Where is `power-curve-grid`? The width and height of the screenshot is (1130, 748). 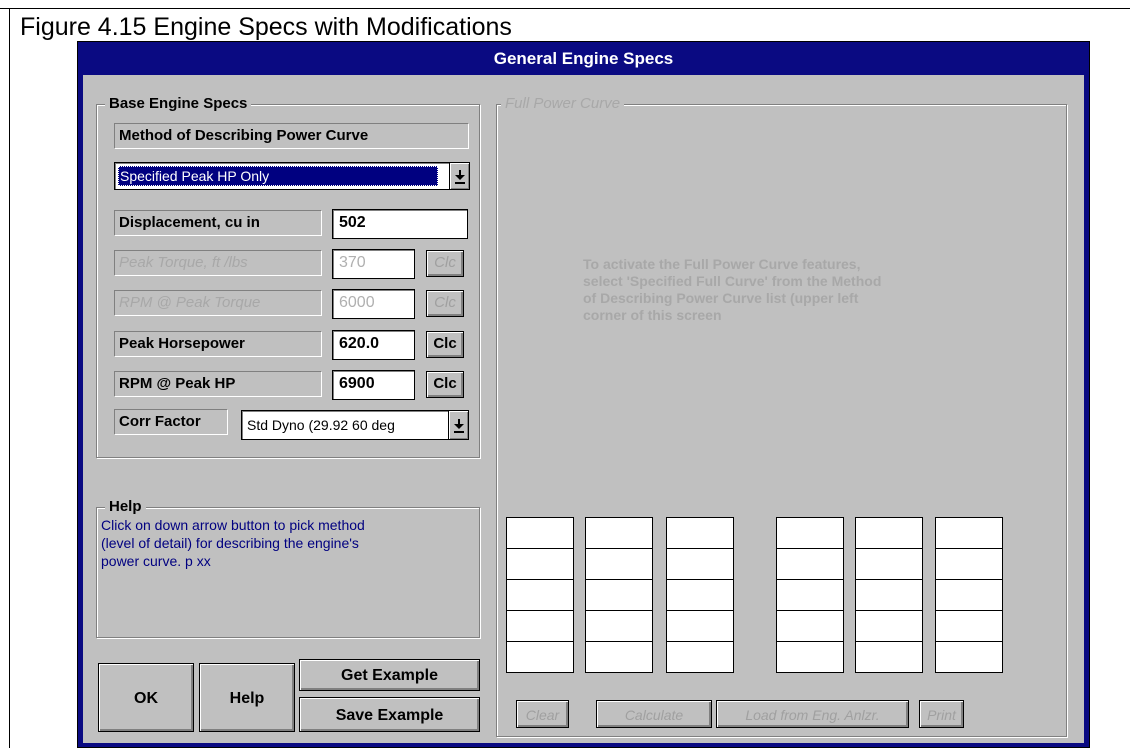
power-curve-grid is located at coordinates (782, 601).